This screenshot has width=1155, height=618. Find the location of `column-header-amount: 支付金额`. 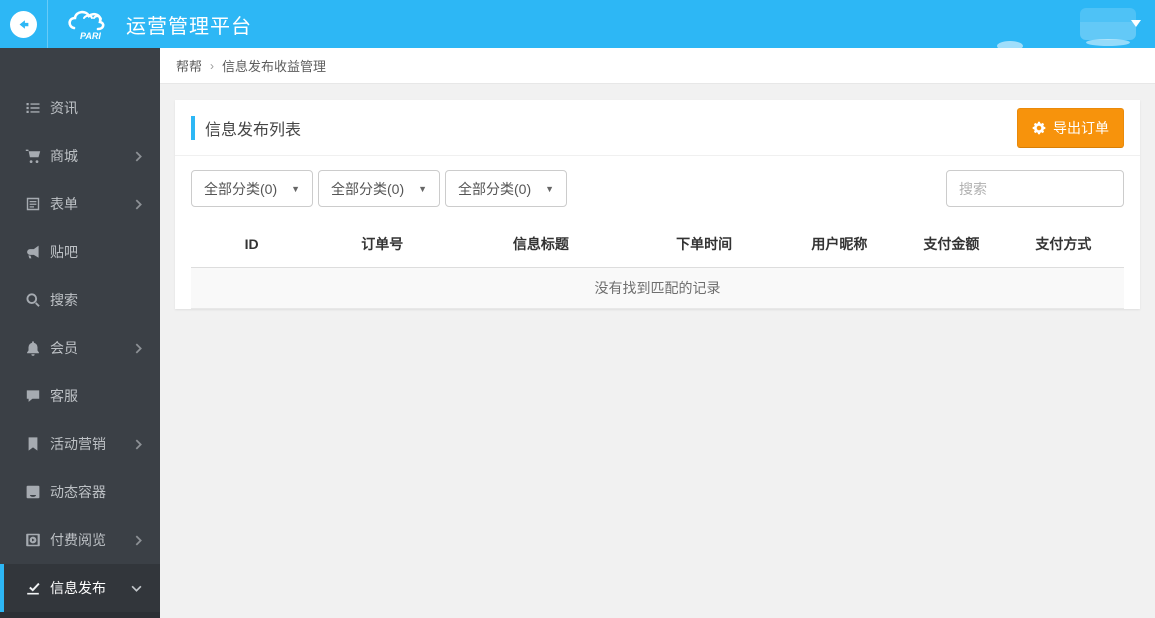

column-header-amount: 支付金额 is located at coordinates (951, 244).